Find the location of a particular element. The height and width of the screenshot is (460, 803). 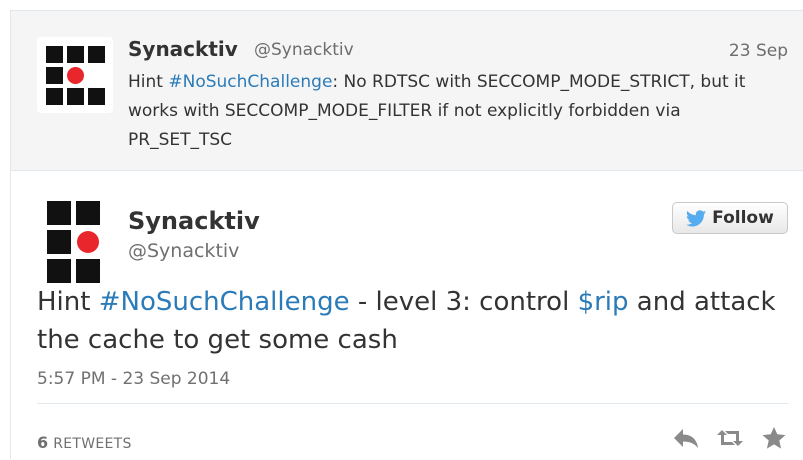

follow-button: Follow is located at coordinates (730, 218).